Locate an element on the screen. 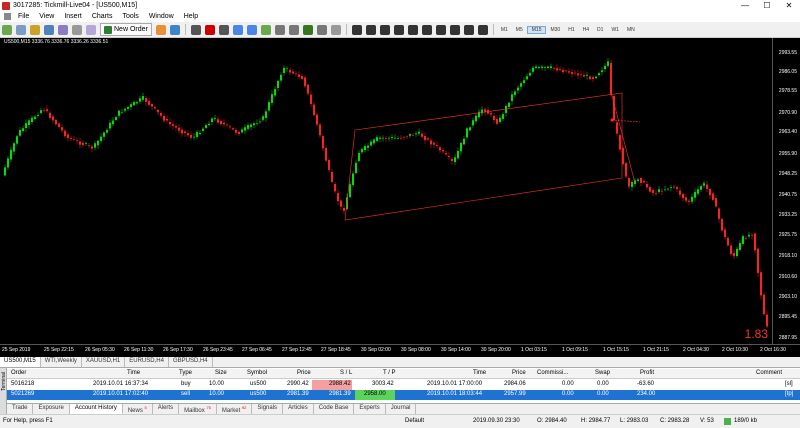 The image size is (800, 428). tile-windows-icon is located at coordinates (265, 29).